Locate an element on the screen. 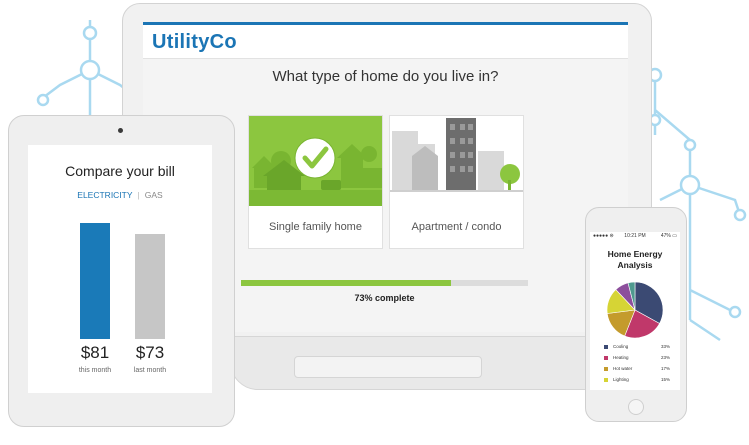  legend-row: Lighting 15% is located at coordinates (637, 381).